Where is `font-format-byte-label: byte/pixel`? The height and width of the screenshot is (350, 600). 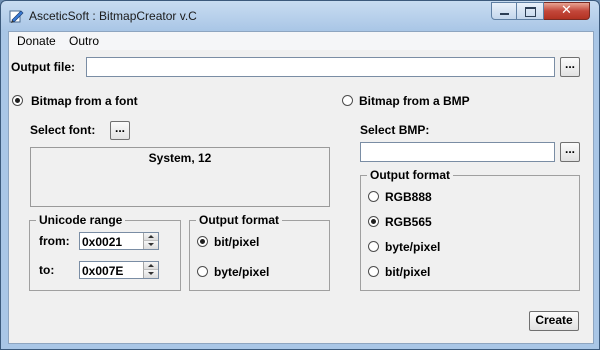 font-format-byte-label: byte/pixel is located at coordinates (241, 272).